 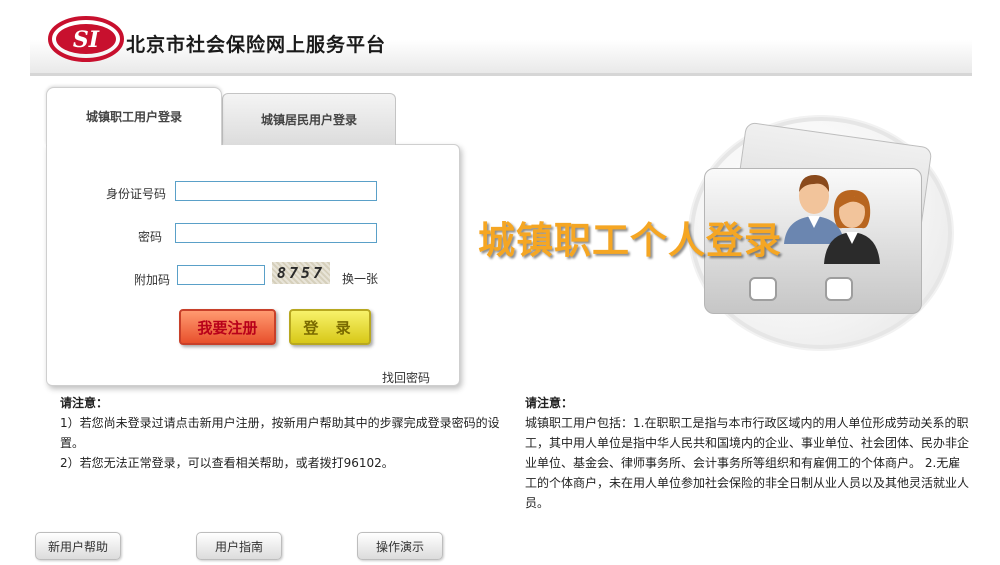 What do you see at coordinates (301, 273) in the screenshot?
I see `captcha-image: 8757` at bounding box center [301, 273].